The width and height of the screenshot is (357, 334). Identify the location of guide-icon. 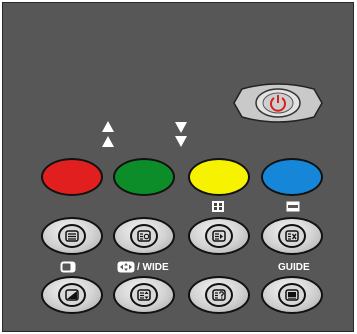
(292, 295).